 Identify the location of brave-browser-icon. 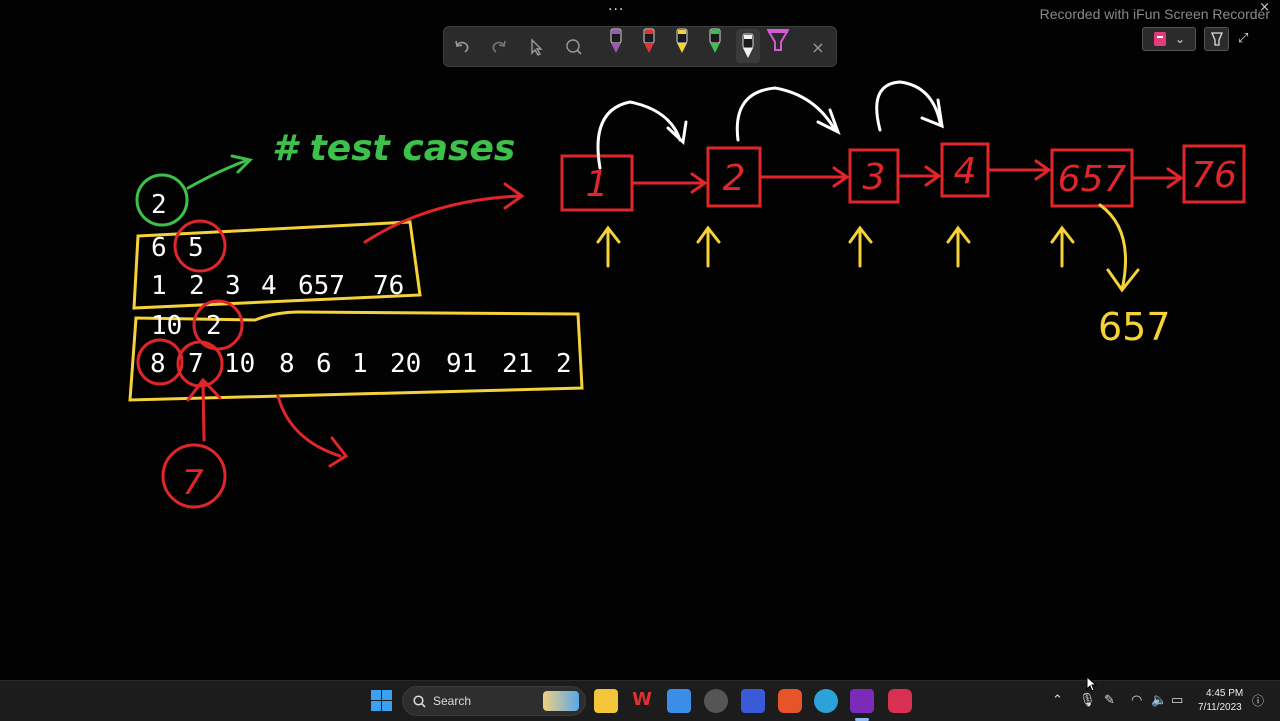
(790, 701).